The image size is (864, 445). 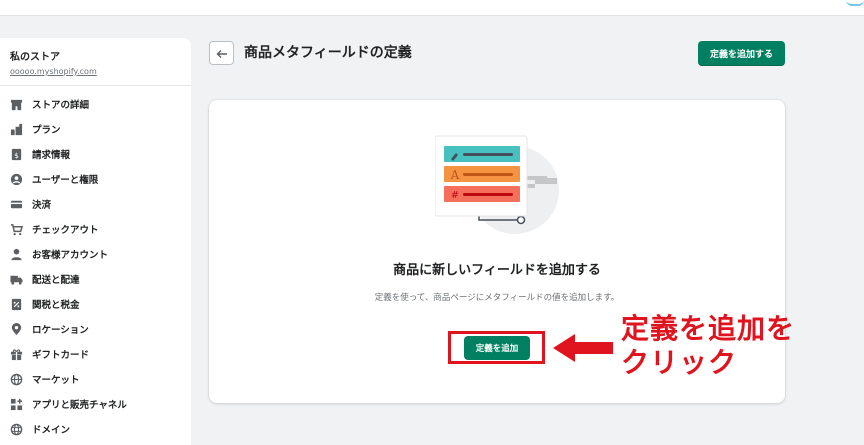 I want to click on location-pin-icon, so click(x=16, y=329).